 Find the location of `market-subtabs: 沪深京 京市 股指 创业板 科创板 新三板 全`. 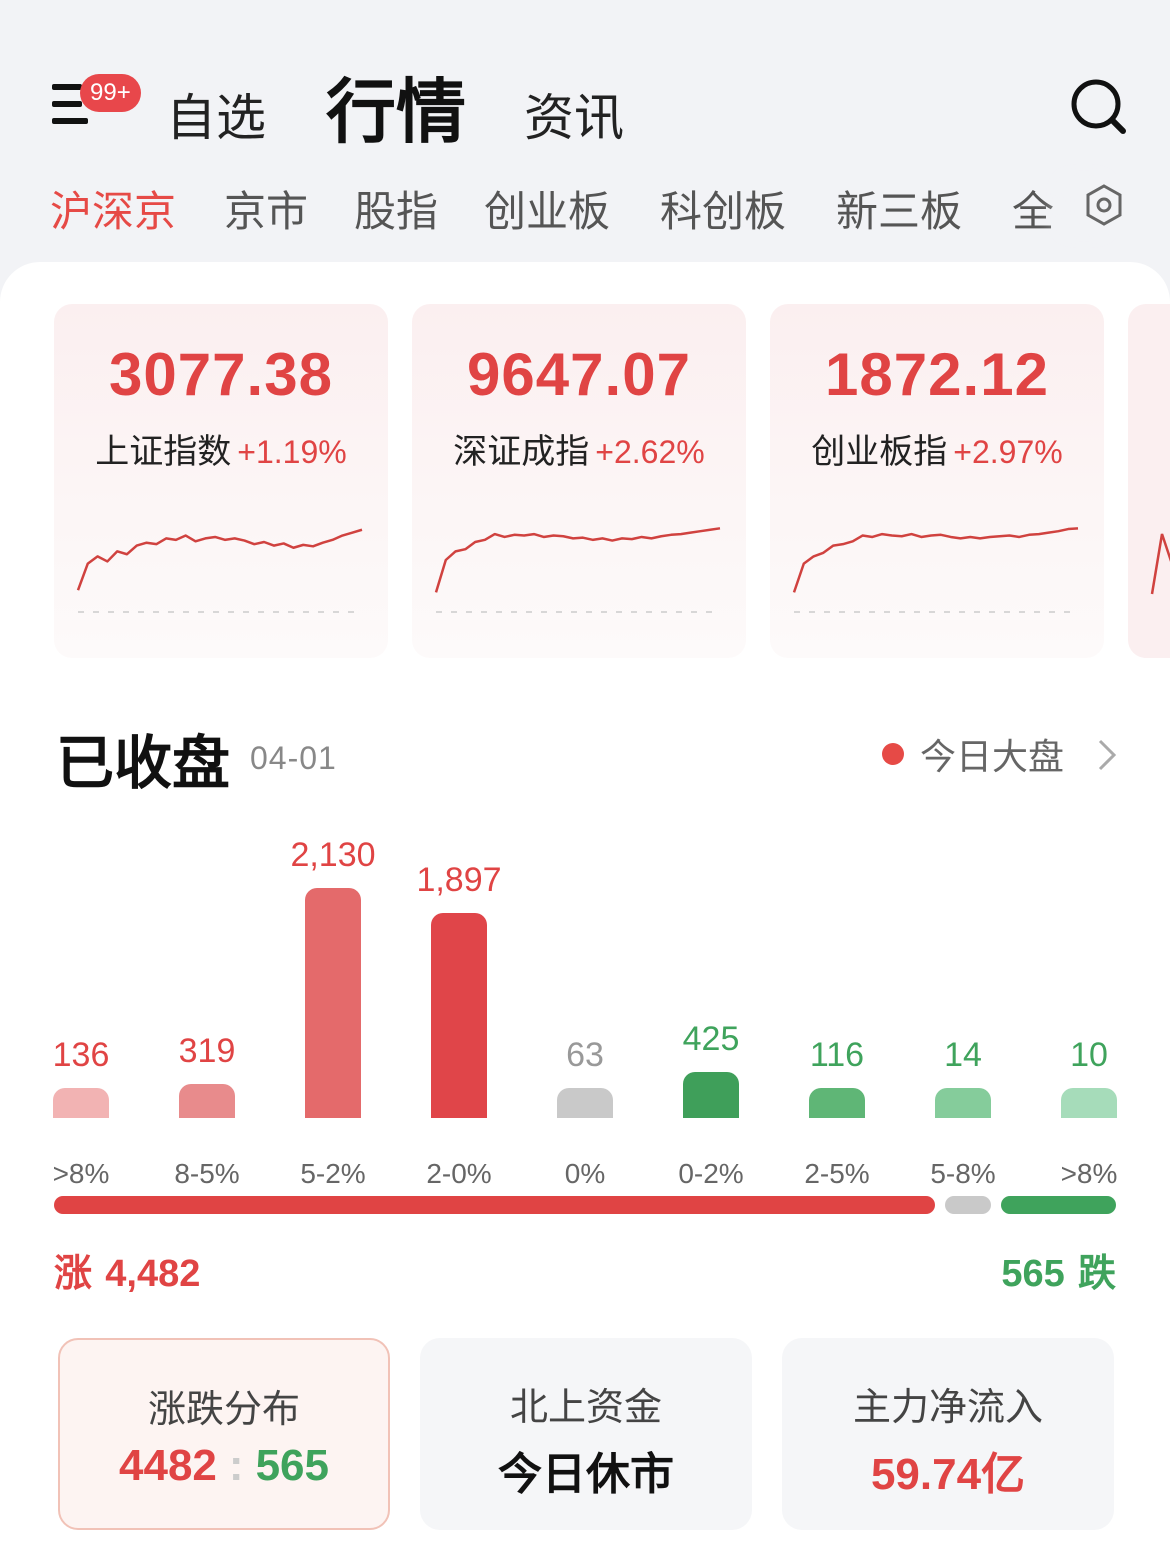

market-subtabs: 沪深京 京市 股指 创业板 科创板 新三板 全 is located at coordinates (585, 210).